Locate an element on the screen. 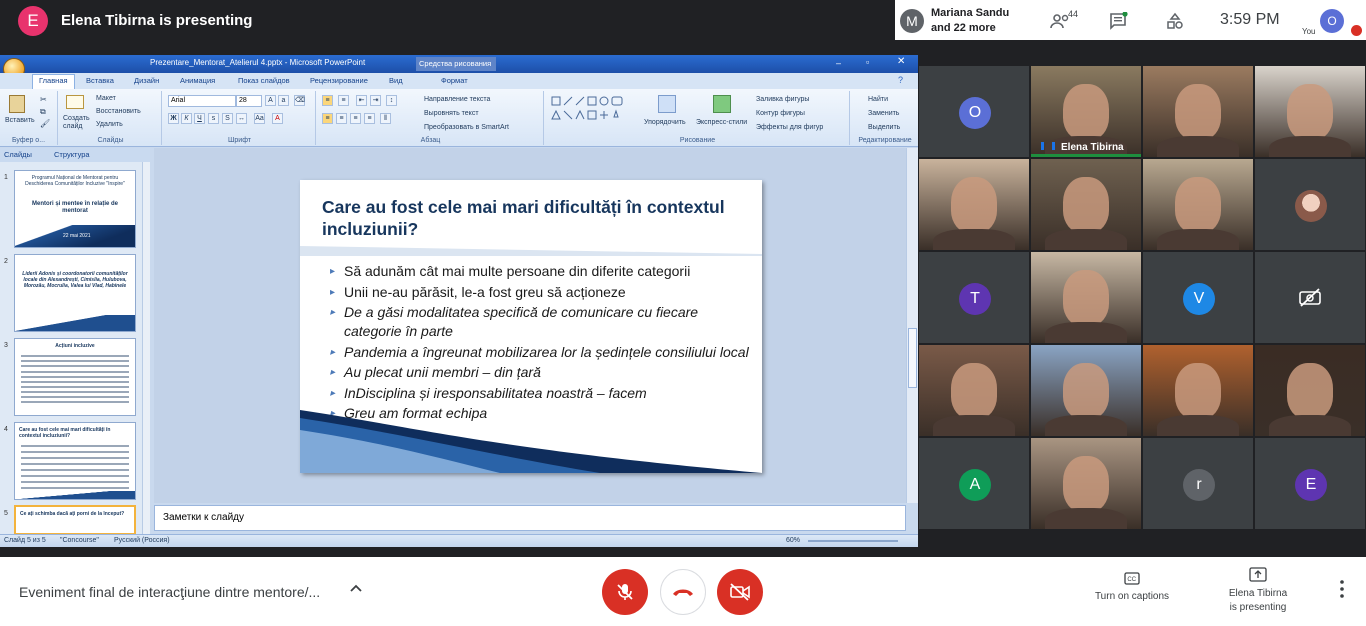 This screenshot has width=1366, height=626. grow-font-icon: A is located at coordinates (270, 100).